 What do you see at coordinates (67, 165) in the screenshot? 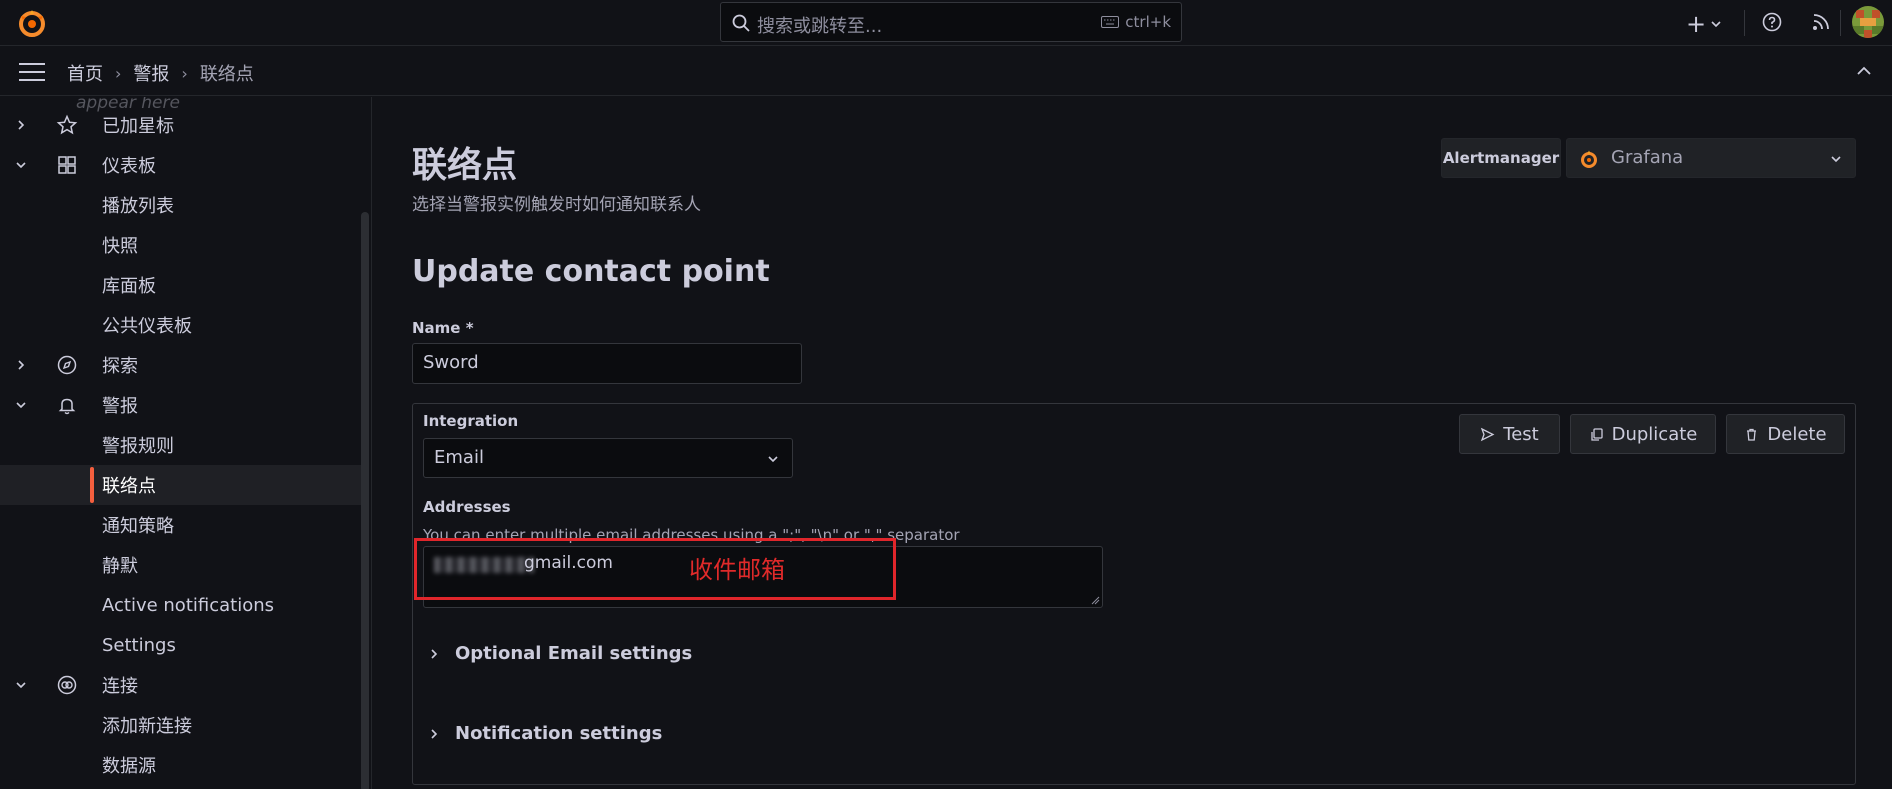
I see `apps-icon` at bounding box center [67, 165].